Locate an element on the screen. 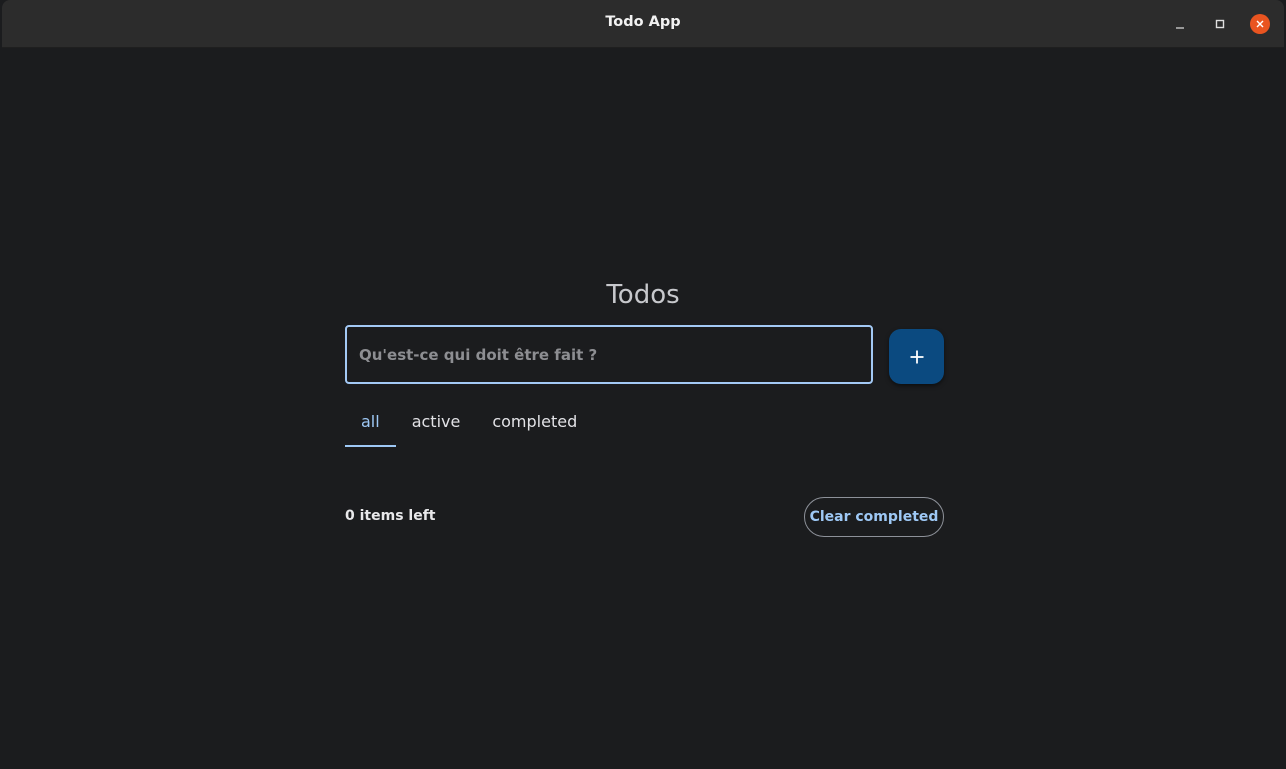 This screenshot has height=769, width=1286. close-icon is located at coordinates (1260, 24).